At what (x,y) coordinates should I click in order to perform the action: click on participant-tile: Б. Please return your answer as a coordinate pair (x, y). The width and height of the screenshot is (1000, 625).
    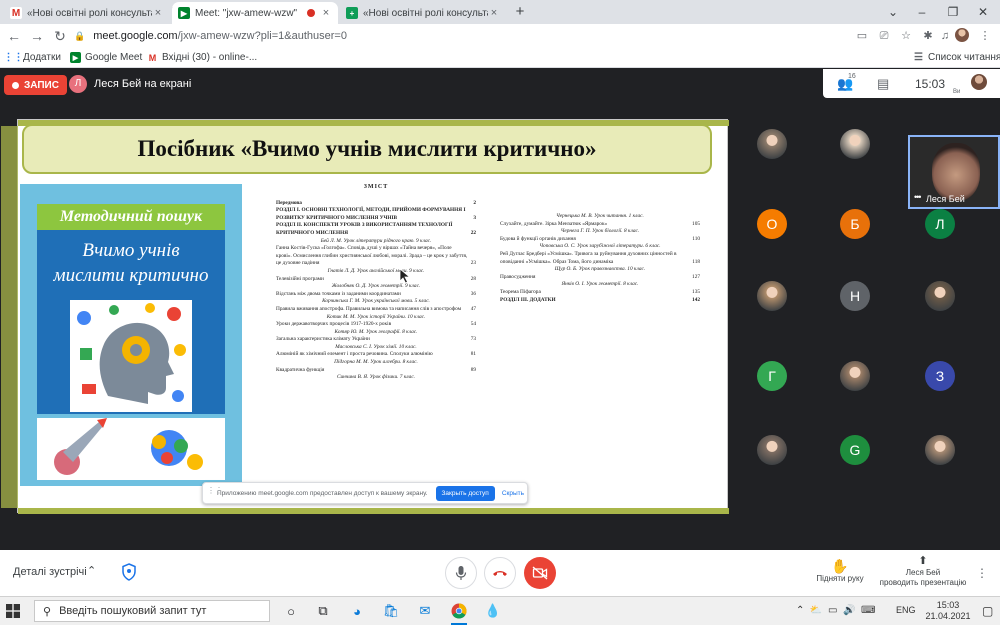
    Looking at the image, I should click on (855, 224).